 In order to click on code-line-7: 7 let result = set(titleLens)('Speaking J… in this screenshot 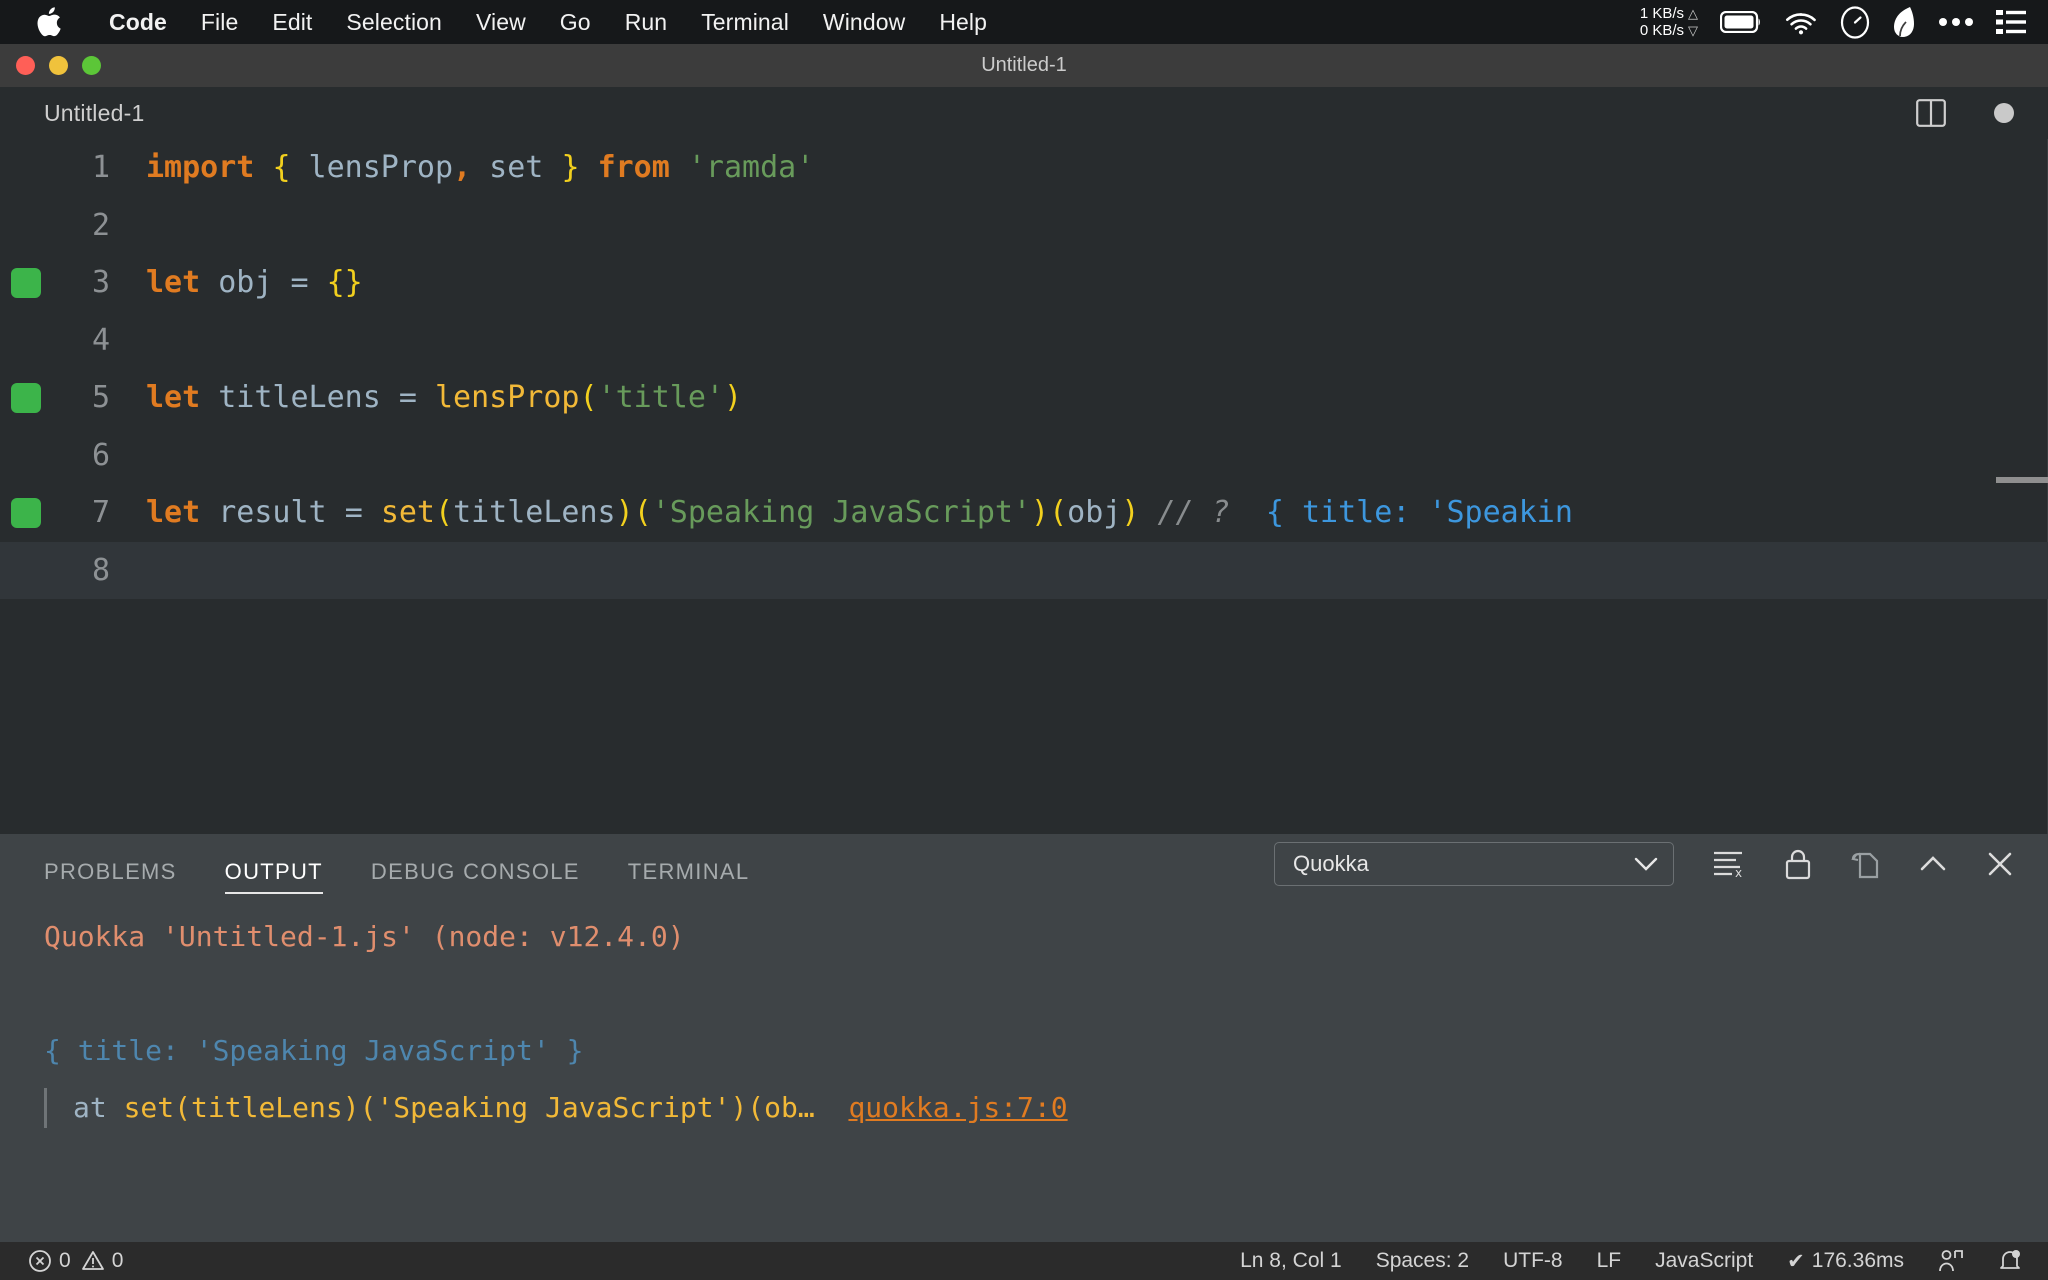, I will do `click(1024, 513)`.